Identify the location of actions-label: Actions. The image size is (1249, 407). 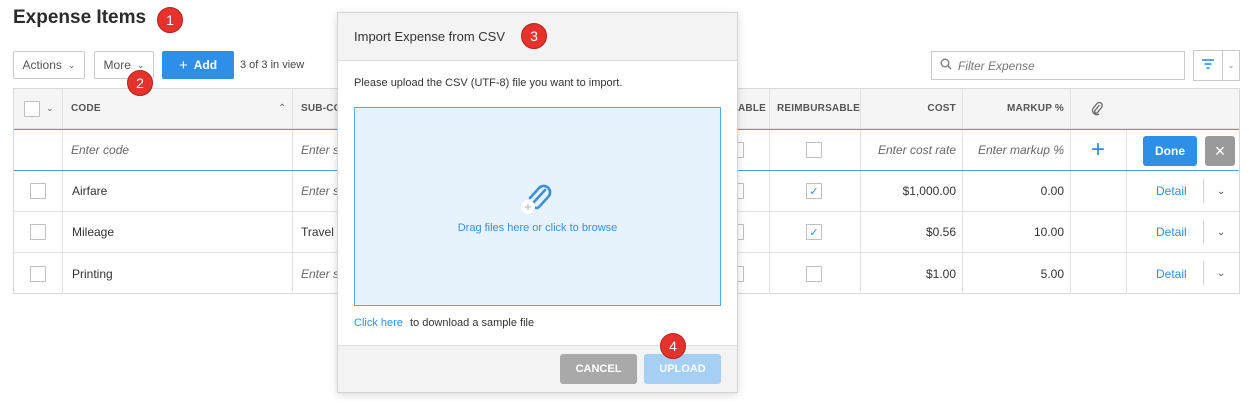
(42, 65).